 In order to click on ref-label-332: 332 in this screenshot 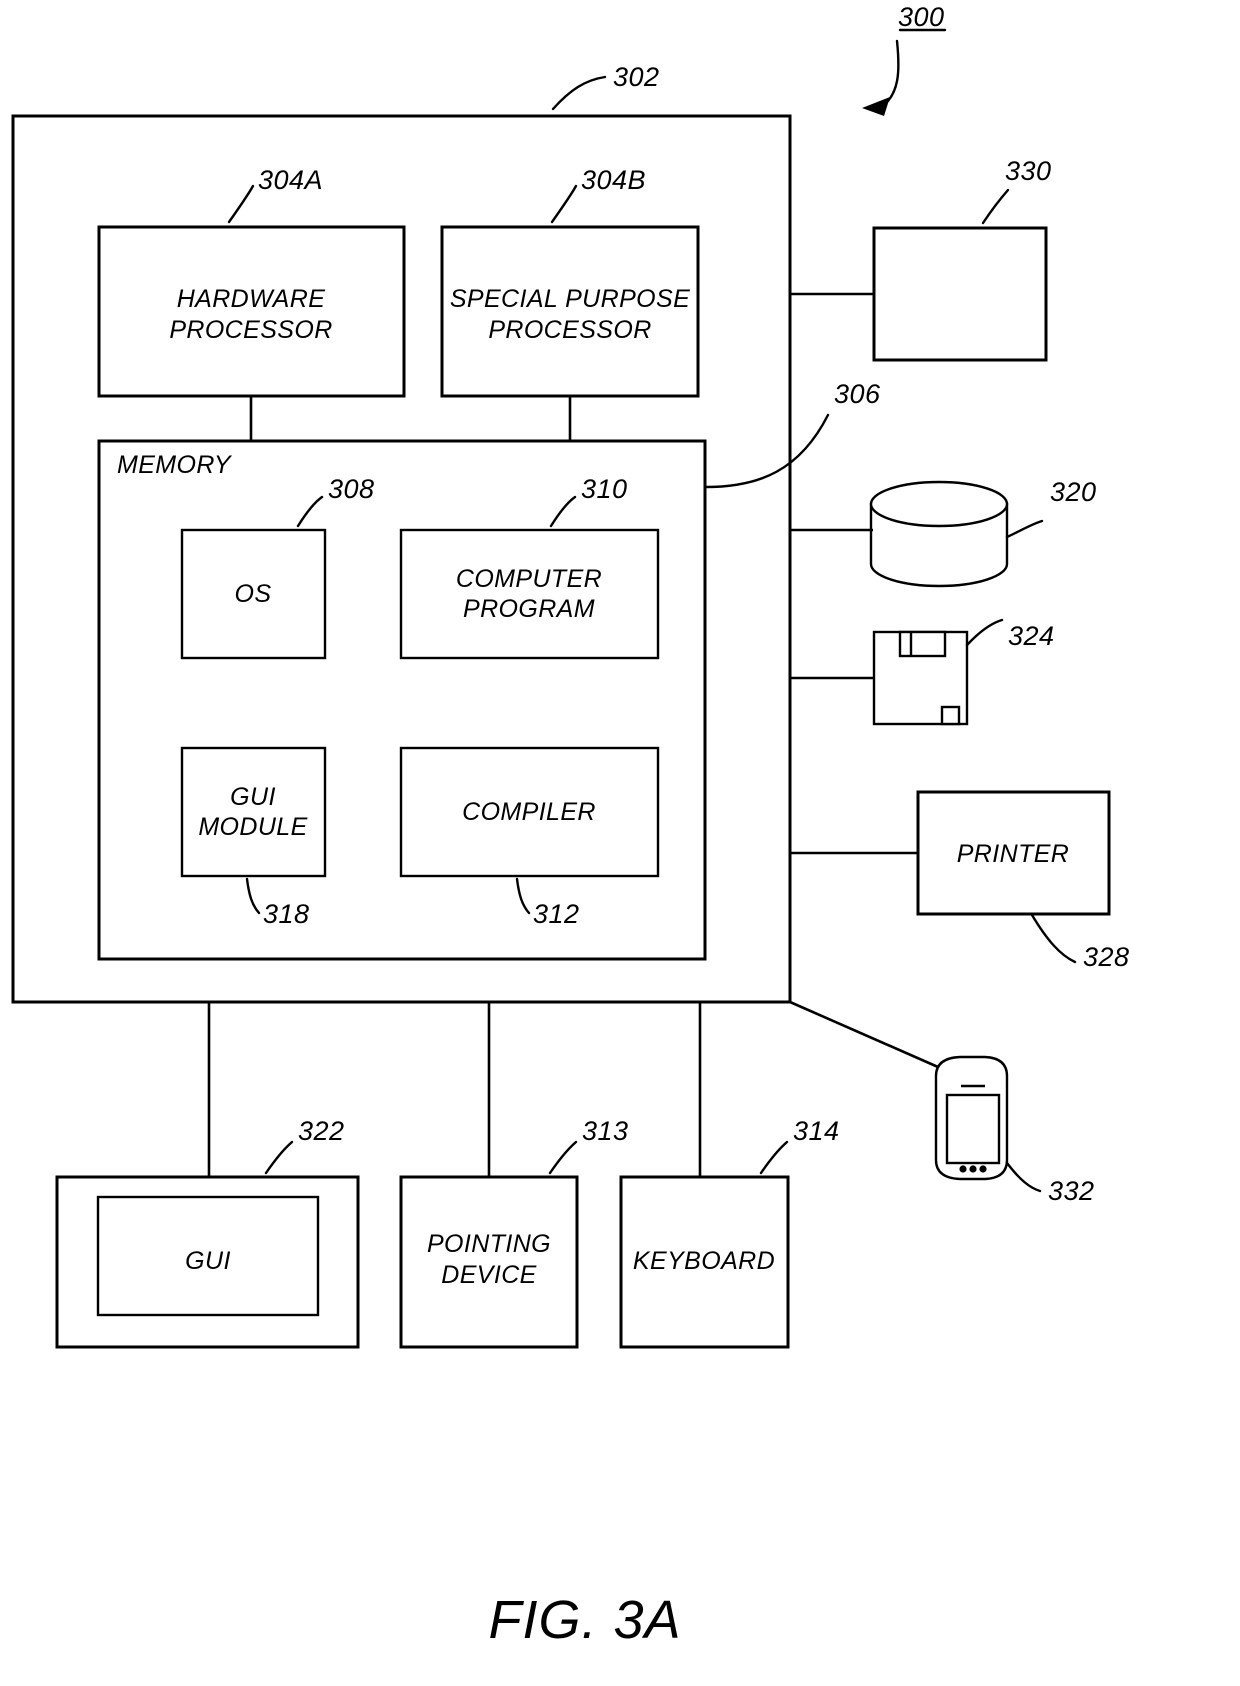, I will do `click(1071, 1191)`.